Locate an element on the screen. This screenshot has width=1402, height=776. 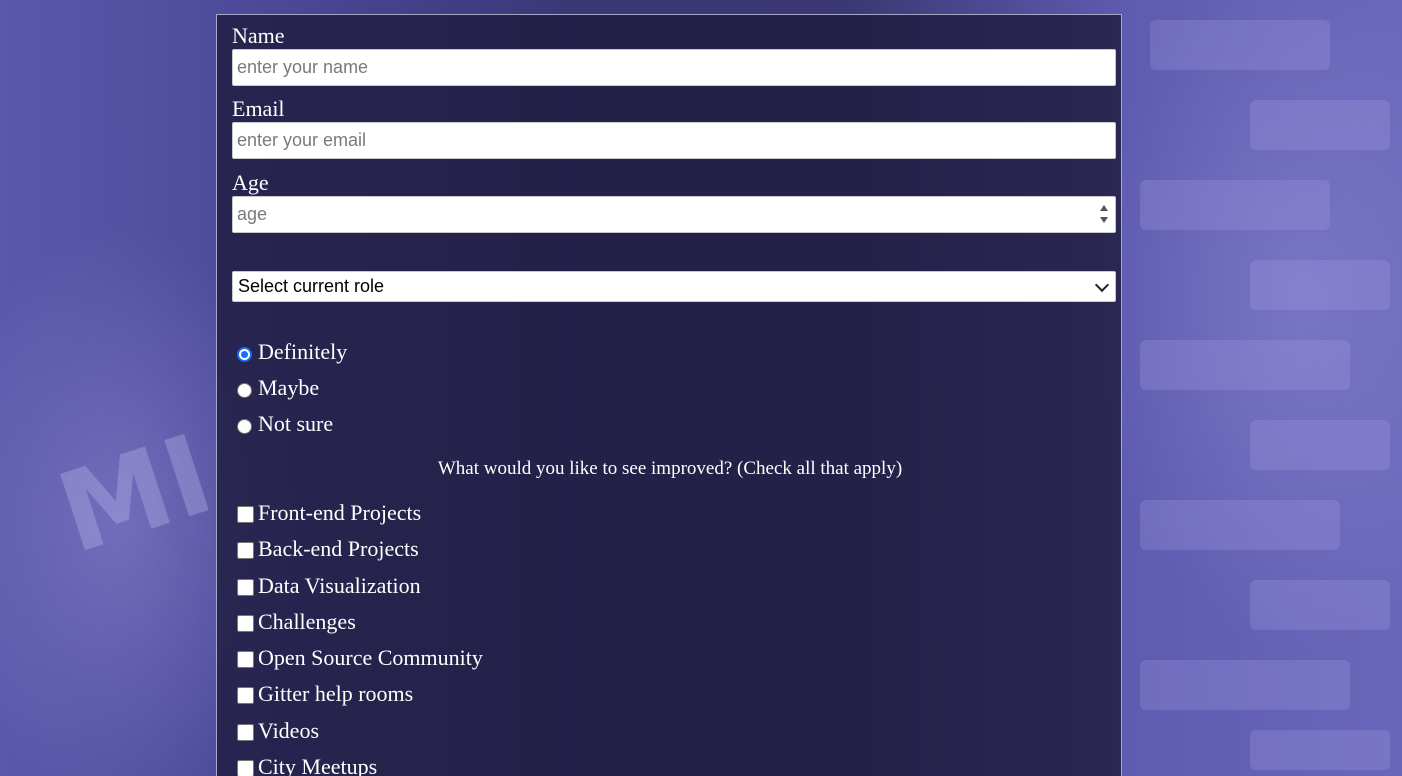
chevron-down-icon is located at coordinates (1102, 285).